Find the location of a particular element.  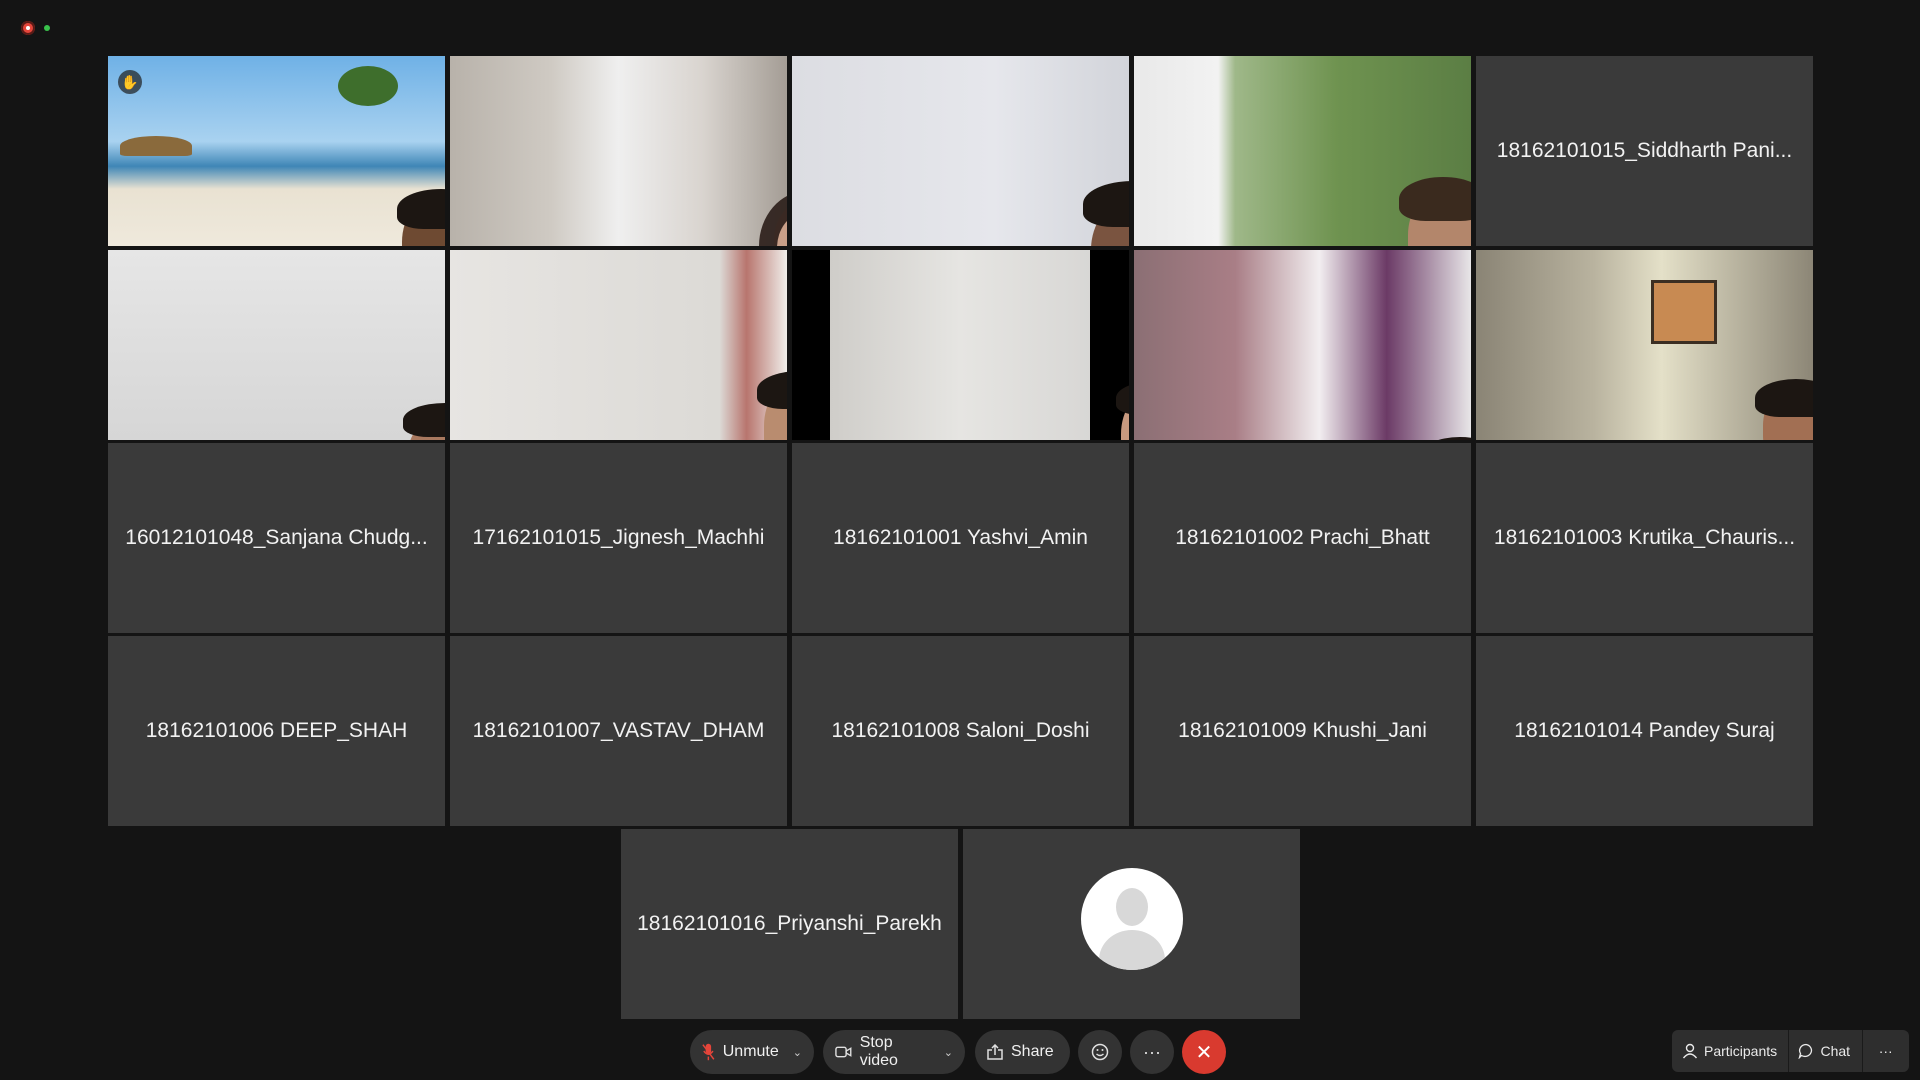

participant-tile: 18162101006 DEEP_SHAH is located at coordinates (276, 731).